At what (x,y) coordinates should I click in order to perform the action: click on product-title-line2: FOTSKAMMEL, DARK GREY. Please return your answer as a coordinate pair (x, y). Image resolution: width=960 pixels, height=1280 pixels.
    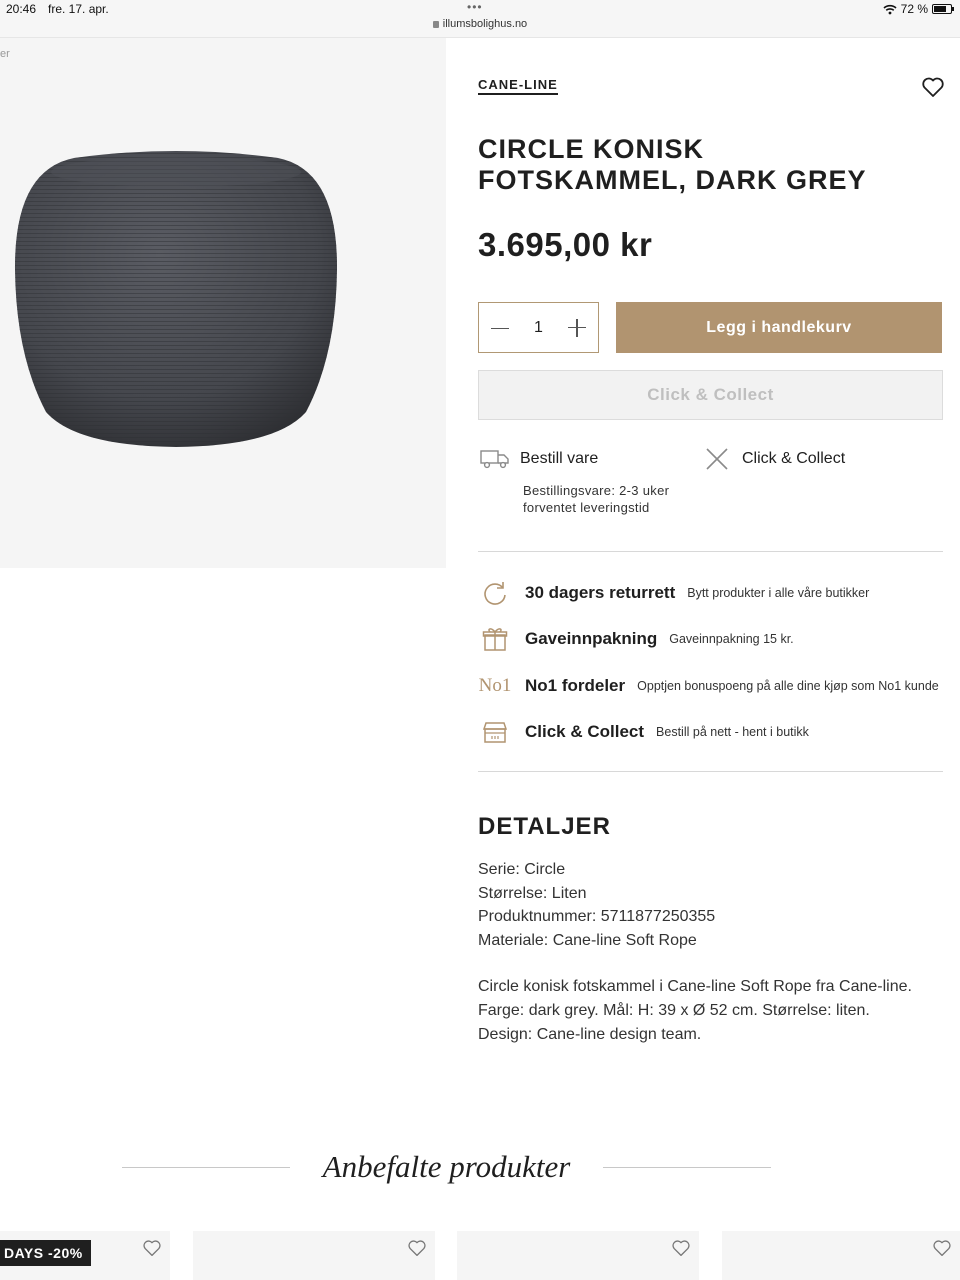
    Looking at the image, I should click on (672, 180).